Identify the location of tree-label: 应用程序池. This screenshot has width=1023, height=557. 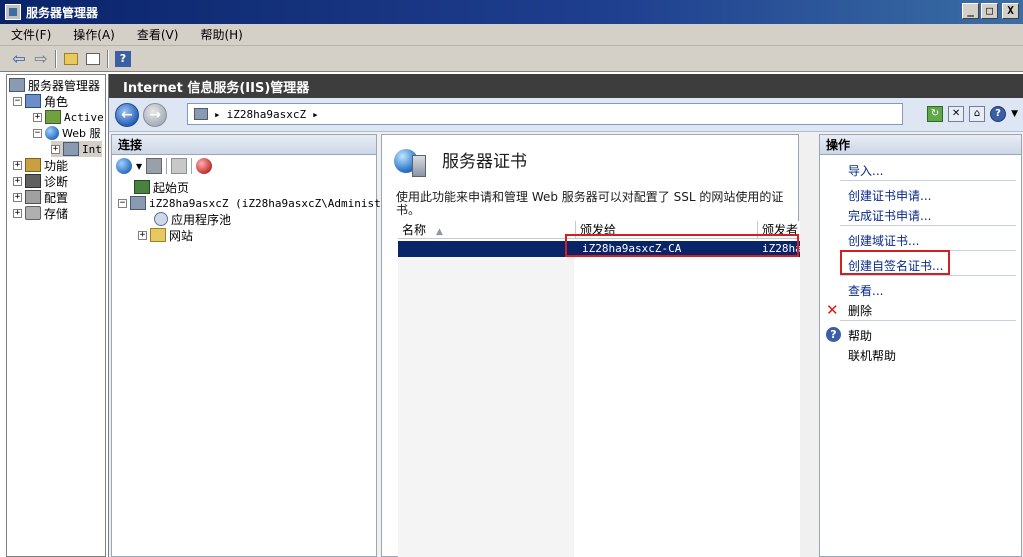
(201, 219).